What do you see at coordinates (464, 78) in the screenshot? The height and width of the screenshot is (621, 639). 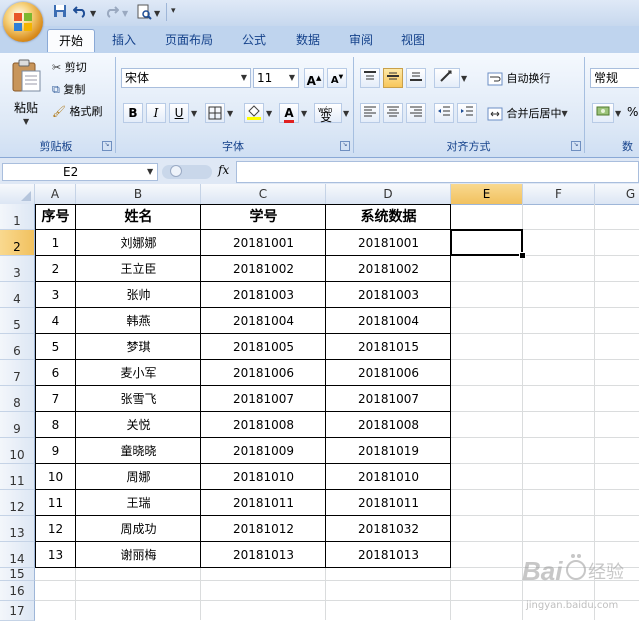 I see `orientation-dropdown-icon: ▼` at bounding box center [464, 78].